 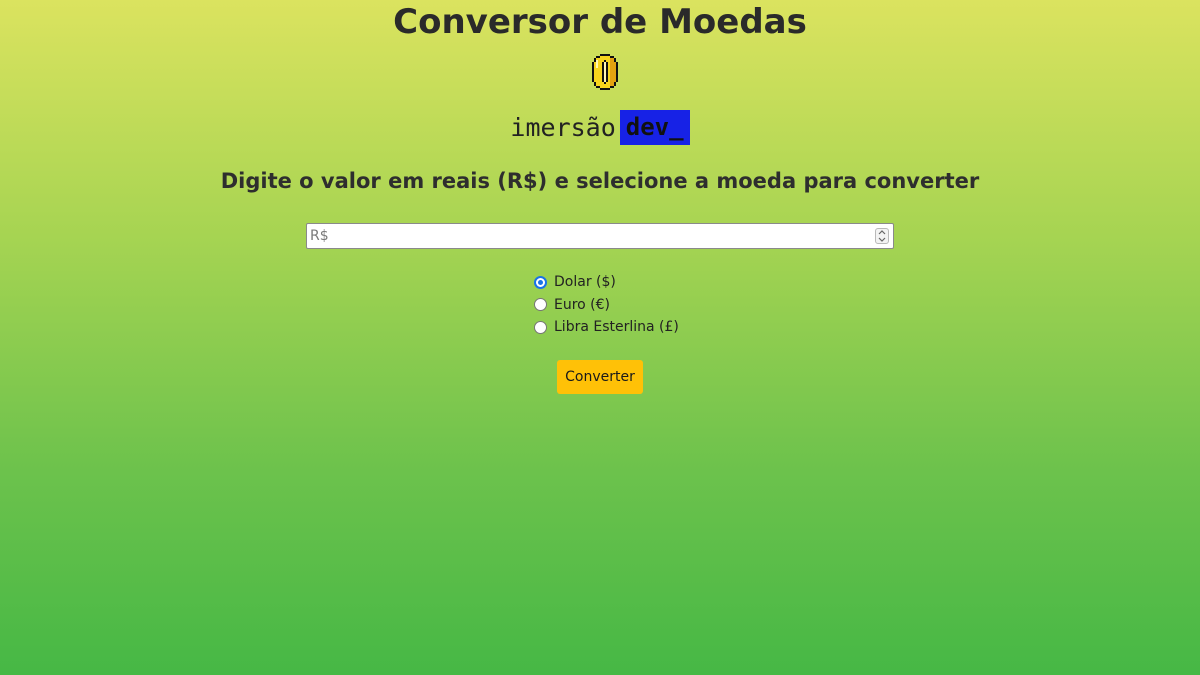 I want to click on currency-radio-group: Dolar ($) Euro (€) Libra Esterlina (£), so click(x=606, y=305).